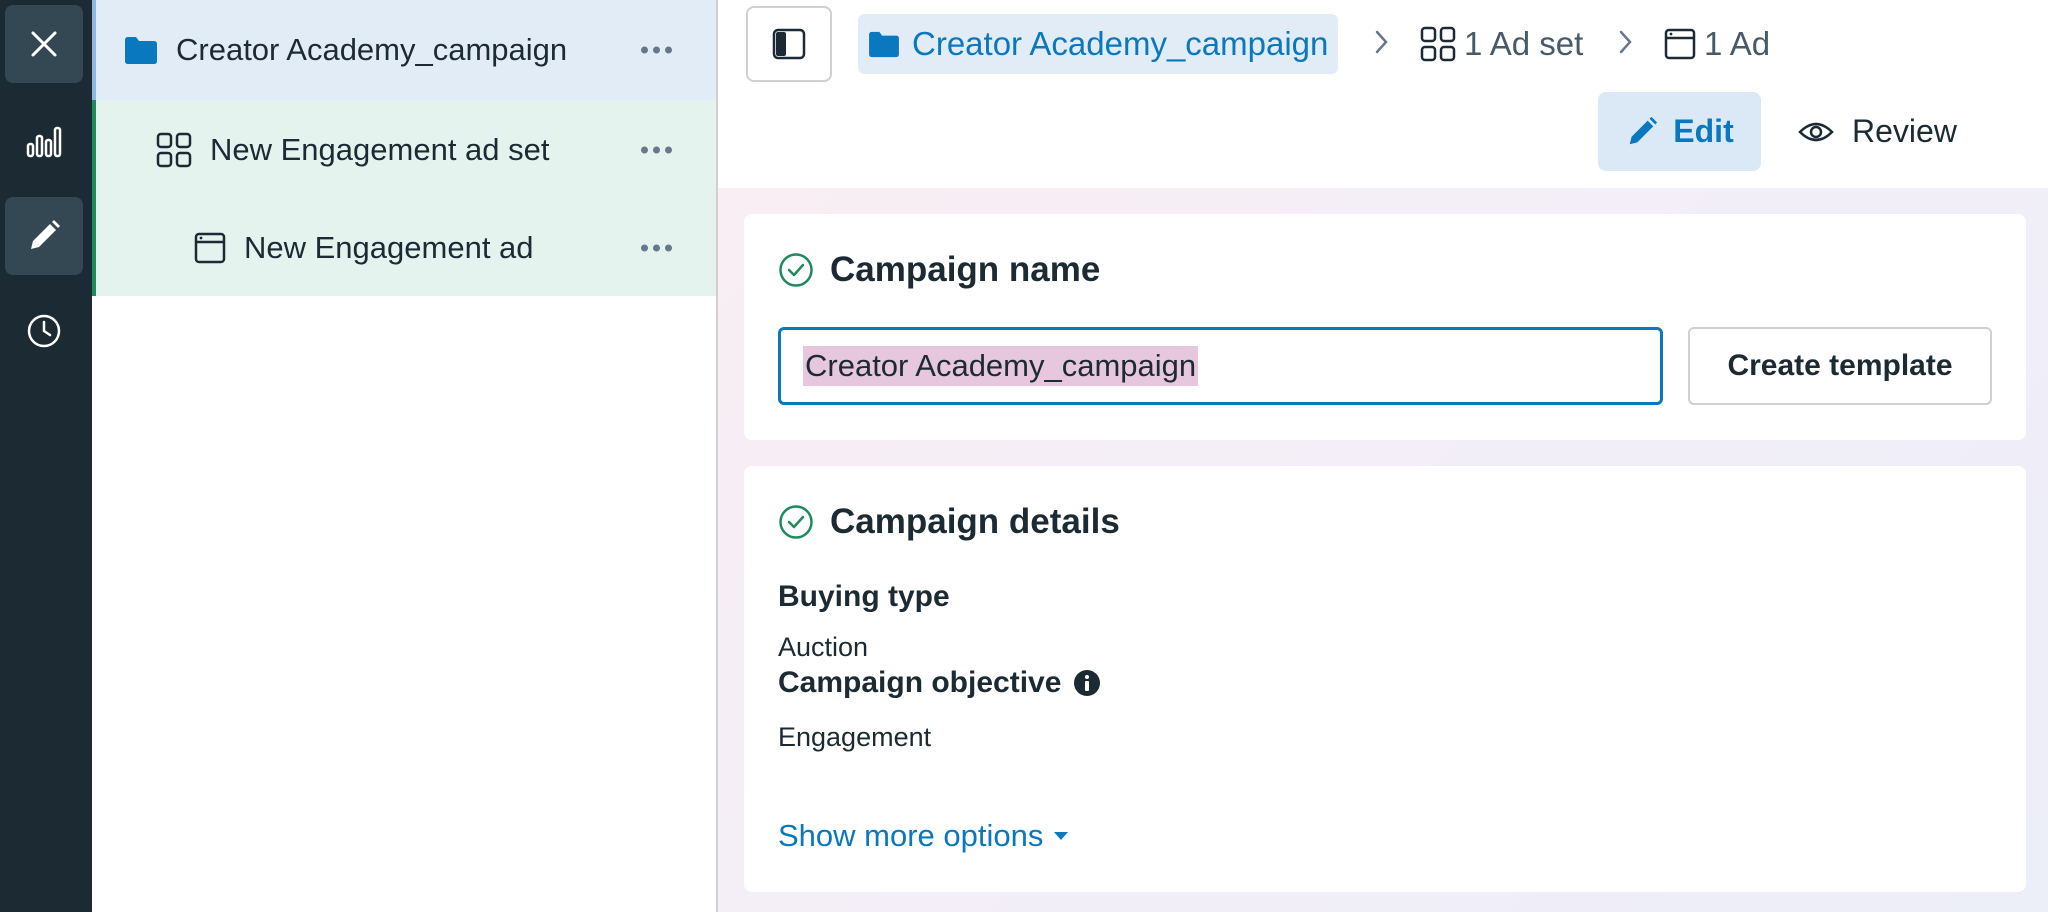 This screenshot has width=2048, height=912. I want to click on show-more-options-label: Show more options, so click(911, 835).